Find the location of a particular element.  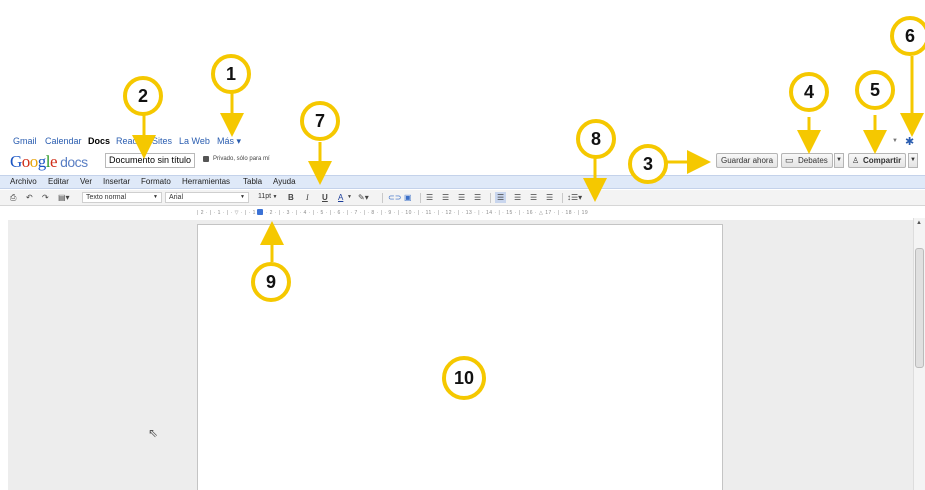

callout-10: 10 is located at coordinates (464, 378).